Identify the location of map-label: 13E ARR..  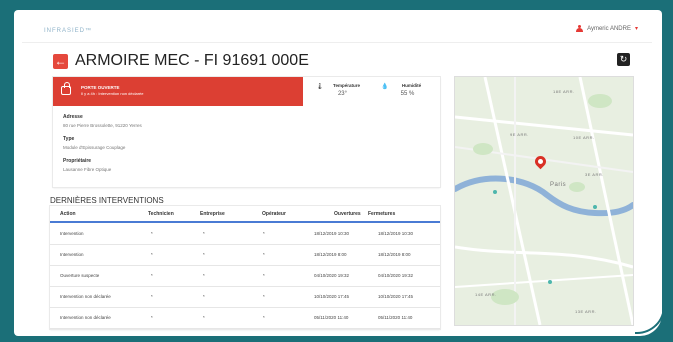
(586, 311).